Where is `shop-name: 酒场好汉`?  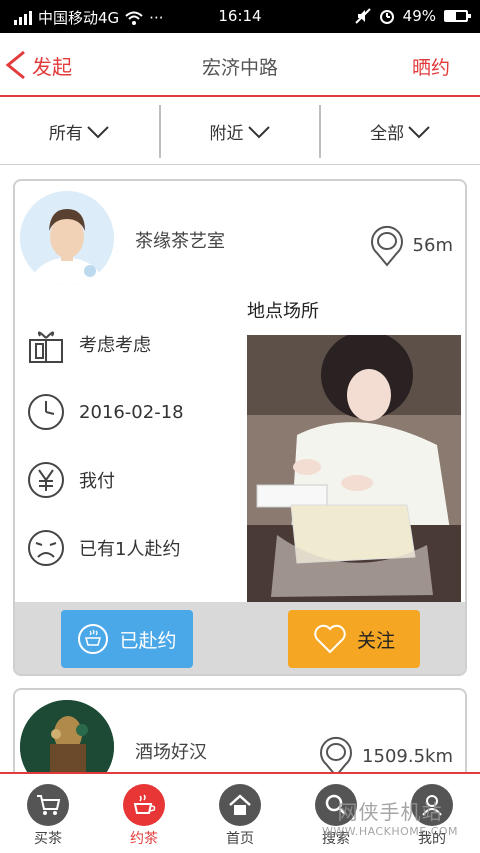
shop-name: 酒场好汉 is located at coordinates (171, 752).